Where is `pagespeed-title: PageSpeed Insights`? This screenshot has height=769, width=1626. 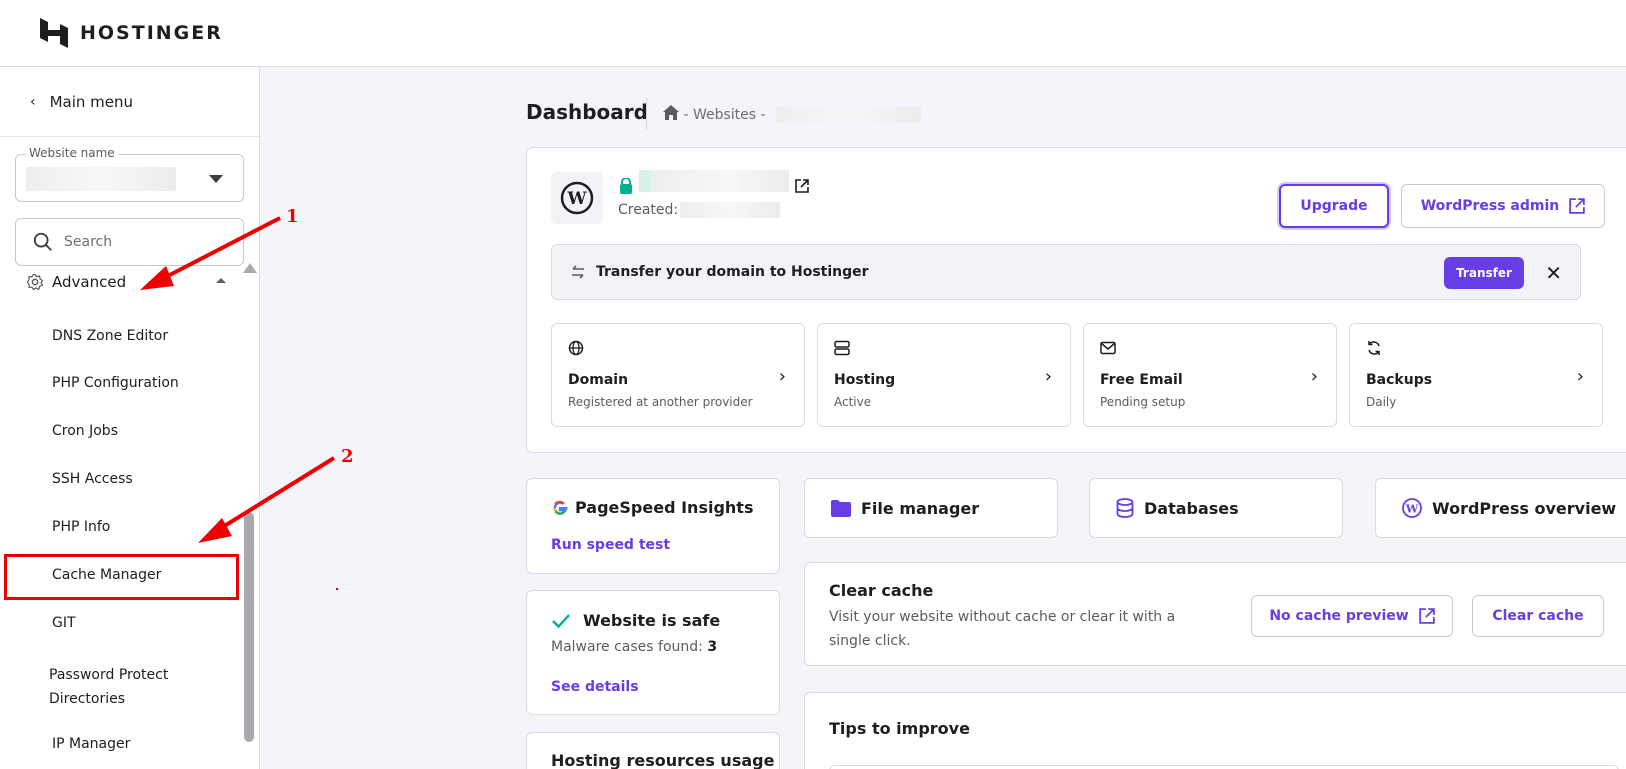 pagespeed-title: PageSpeed Insights is located at coordinates (664, 507).